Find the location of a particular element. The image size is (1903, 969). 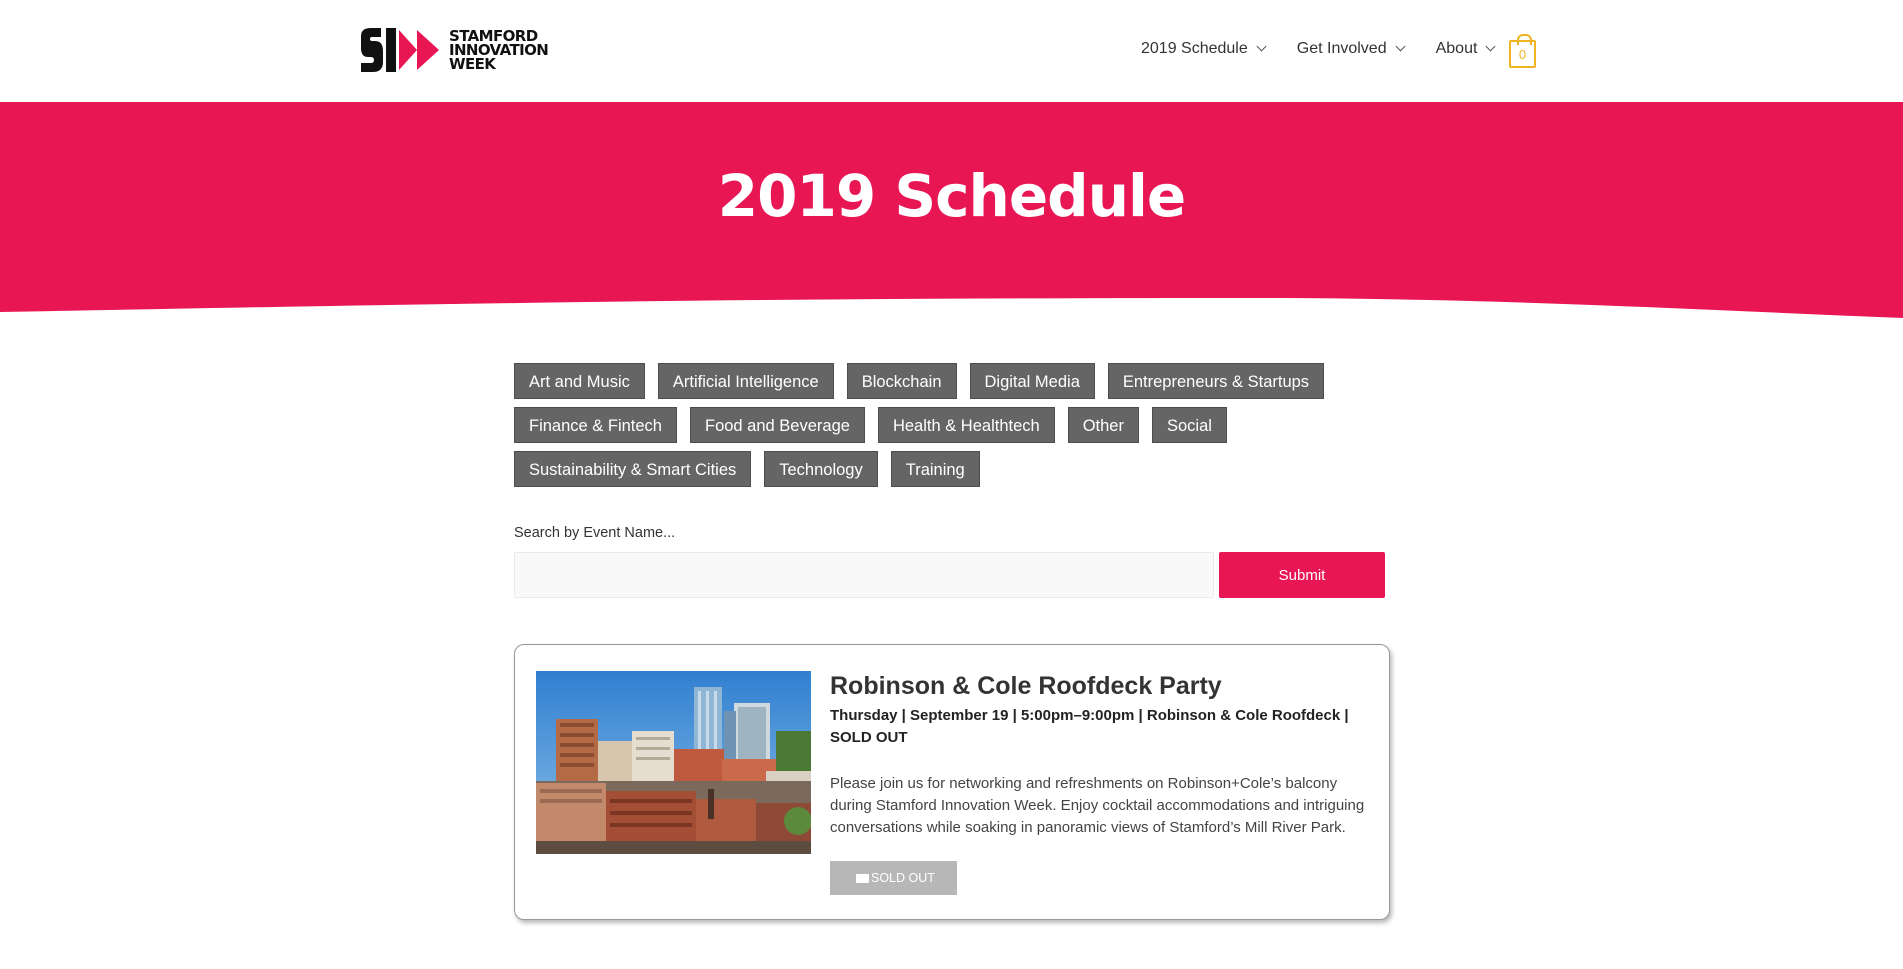

shopping-bag-icon: 0 is located at coordinates (1522, 51).